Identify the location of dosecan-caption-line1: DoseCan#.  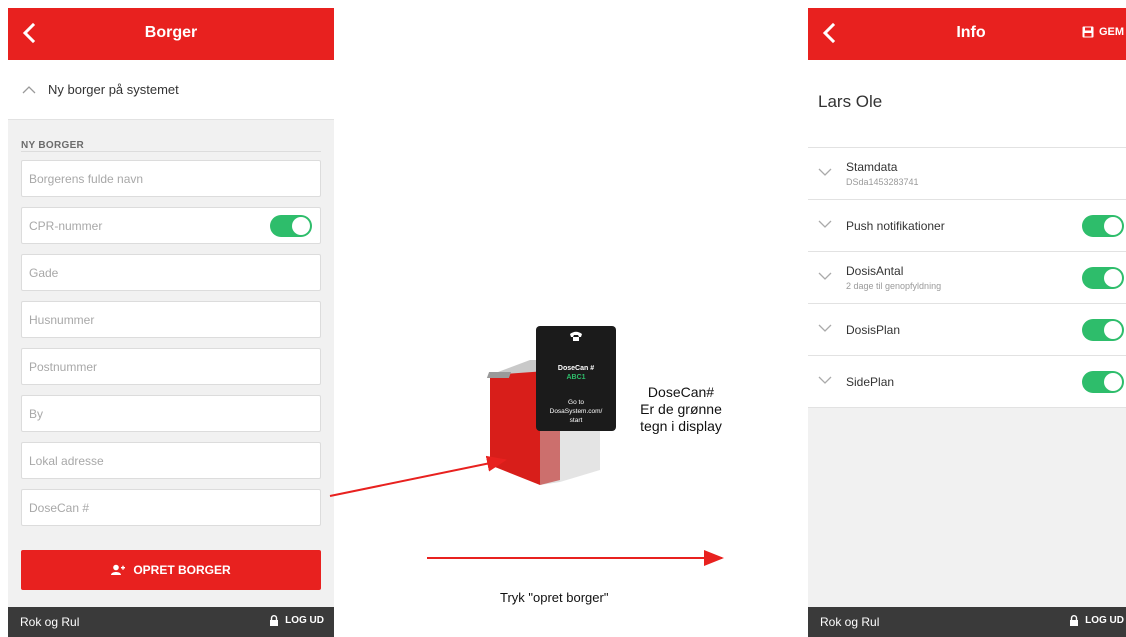
(681, 392).